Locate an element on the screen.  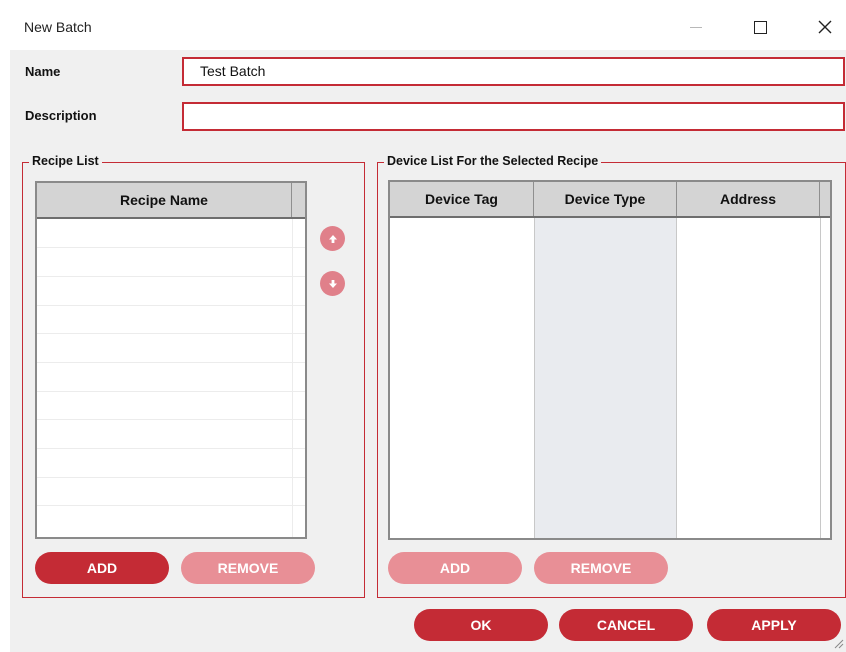
recipe-remove-button: REMOVE is located at coordinates (248, 568).